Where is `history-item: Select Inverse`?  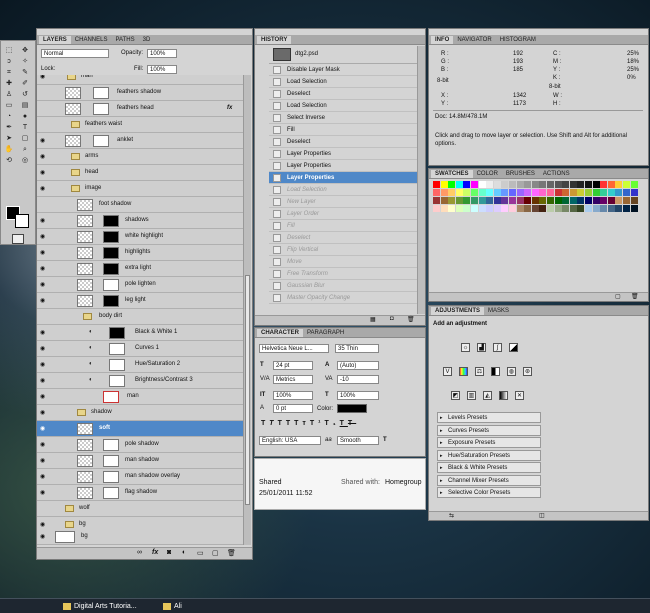 history-item: Select Inverse is located at coordinates (344, 118).